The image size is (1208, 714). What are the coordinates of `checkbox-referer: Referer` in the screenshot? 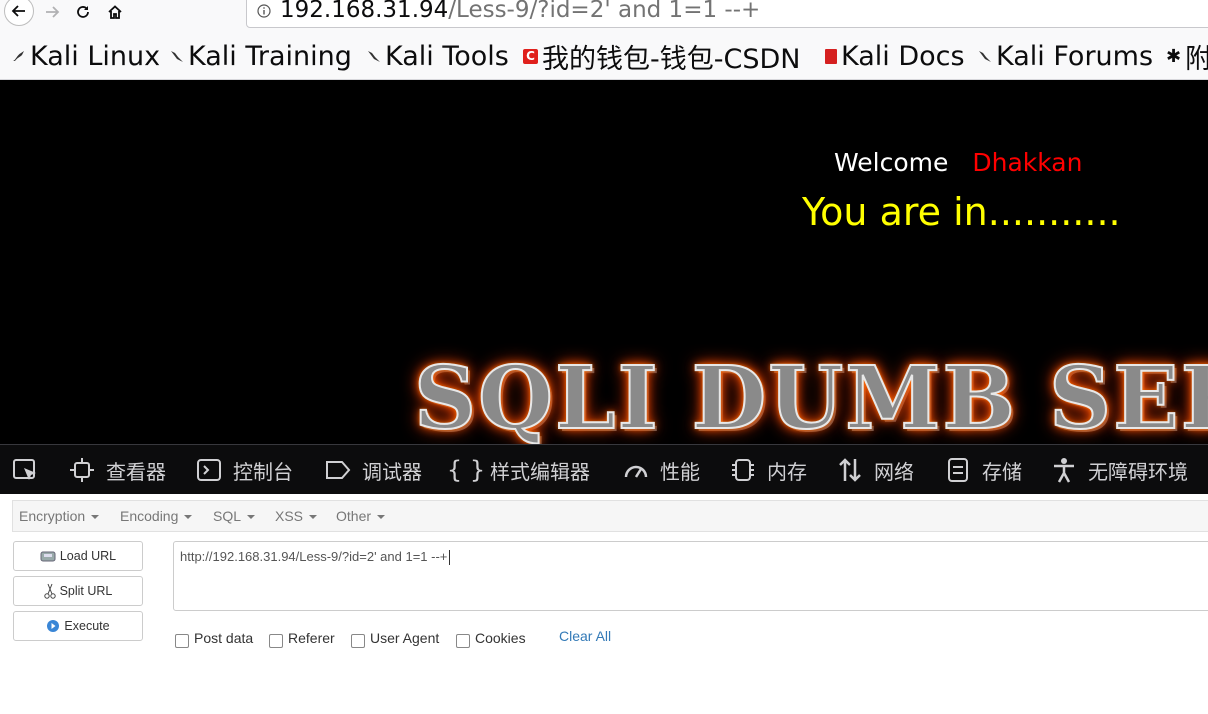 It's located at (302, 638).